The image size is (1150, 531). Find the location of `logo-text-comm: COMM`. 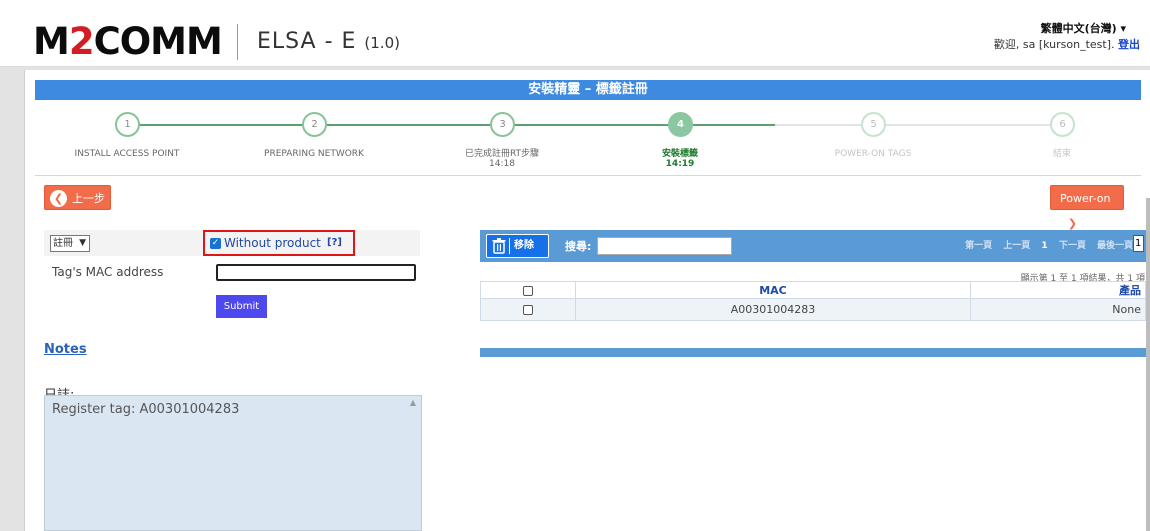

logo-text-comm: COMM is located at coordinates (158, 41).